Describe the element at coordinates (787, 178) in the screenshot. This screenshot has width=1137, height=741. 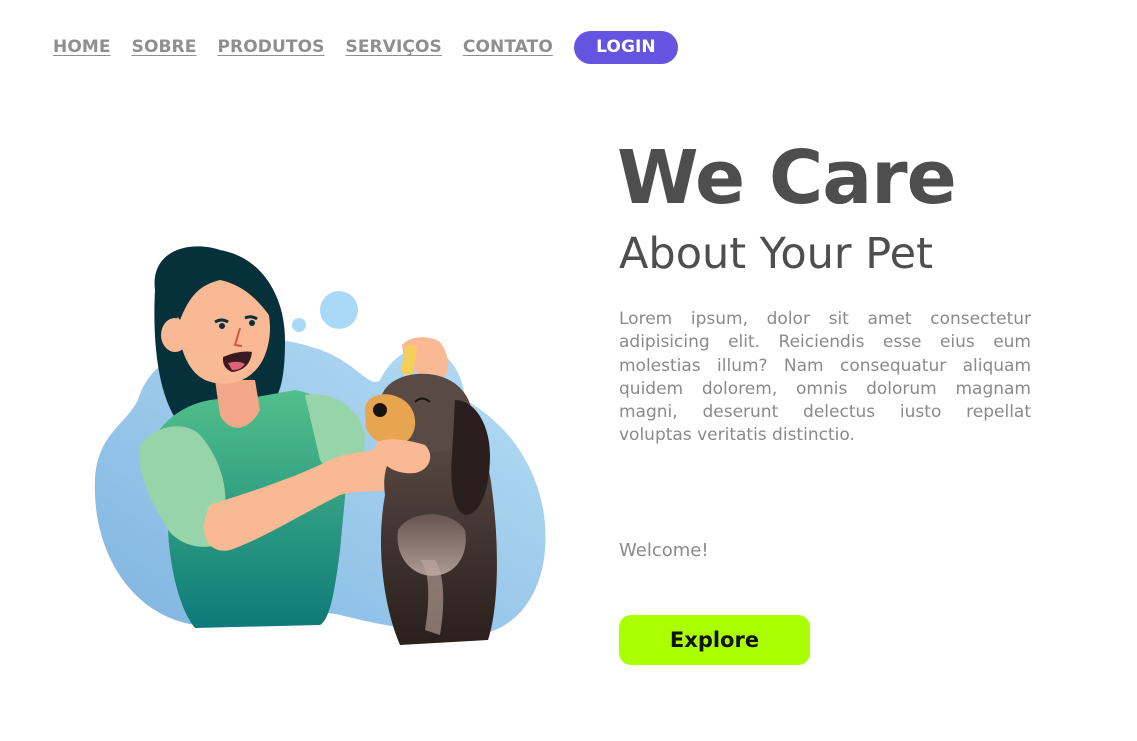
I see `hero-headline: We Care` at that location.